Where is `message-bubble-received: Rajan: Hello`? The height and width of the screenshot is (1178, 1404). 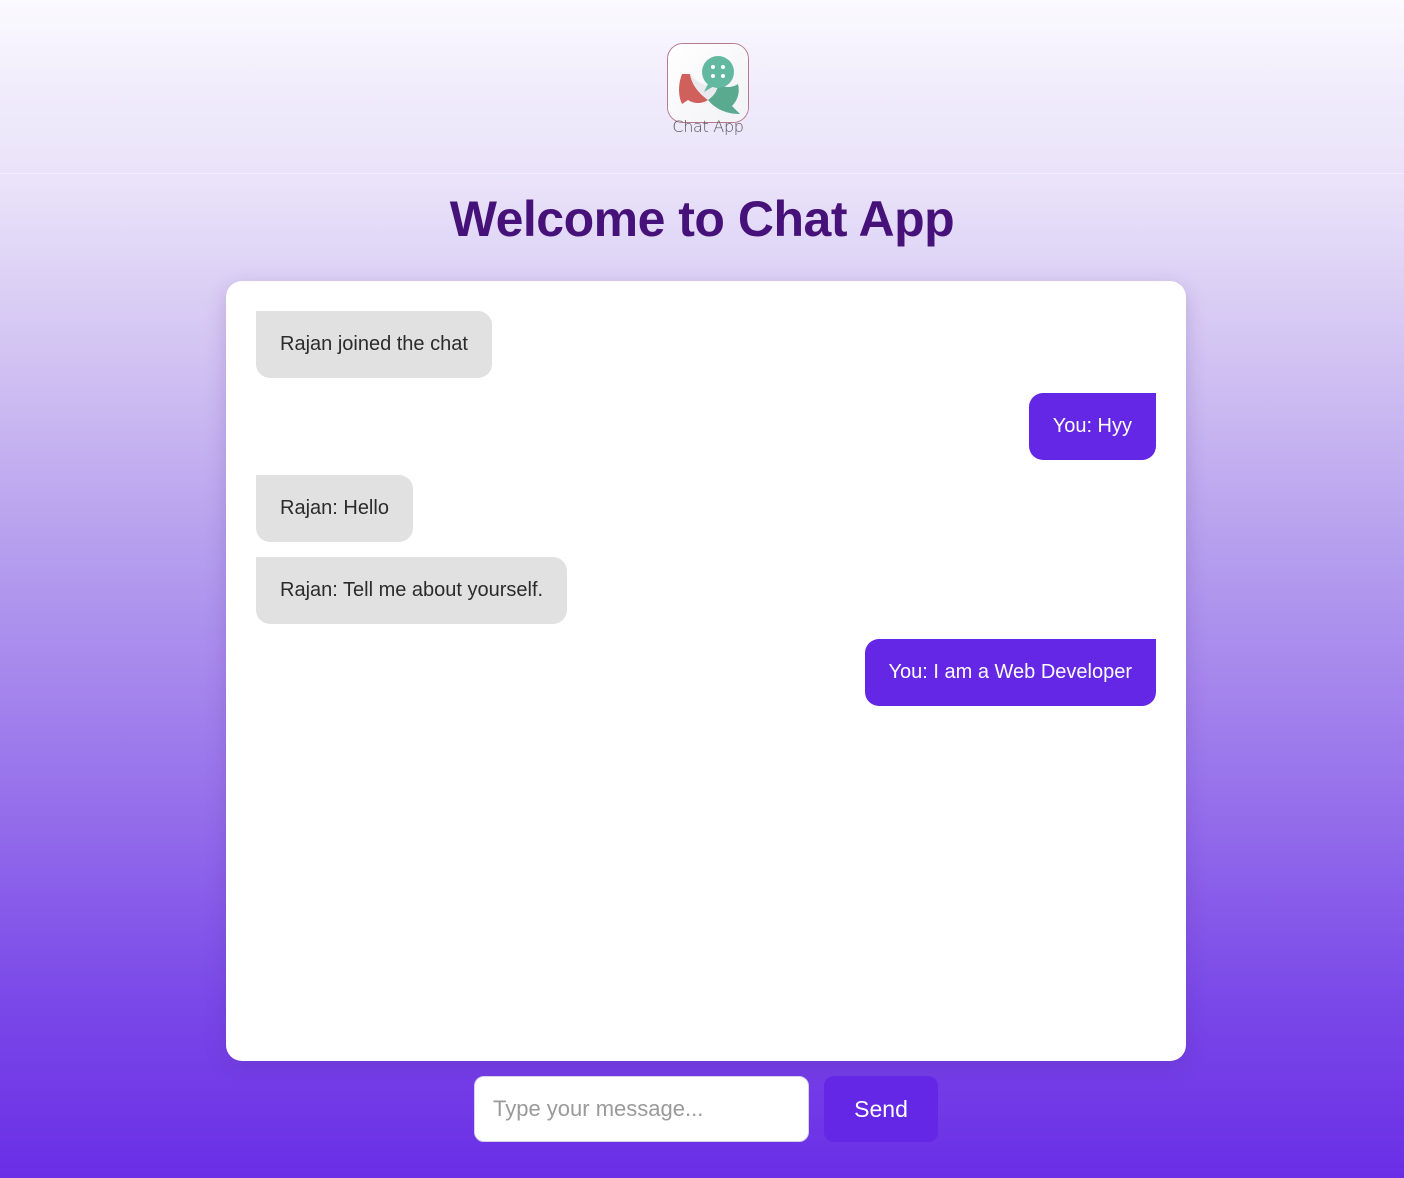 message-bubble-received: Rajan: Hello is located at coordinates (334, 508).